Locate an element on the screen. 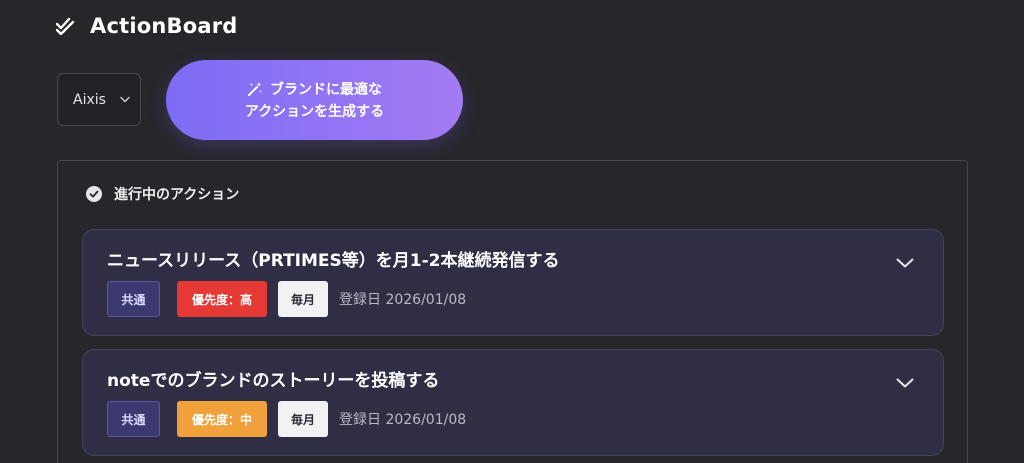 Image resolution: width=1024 pixels, height=463 pixels. brand-select: Aixis is located at coordinates (99, 99).